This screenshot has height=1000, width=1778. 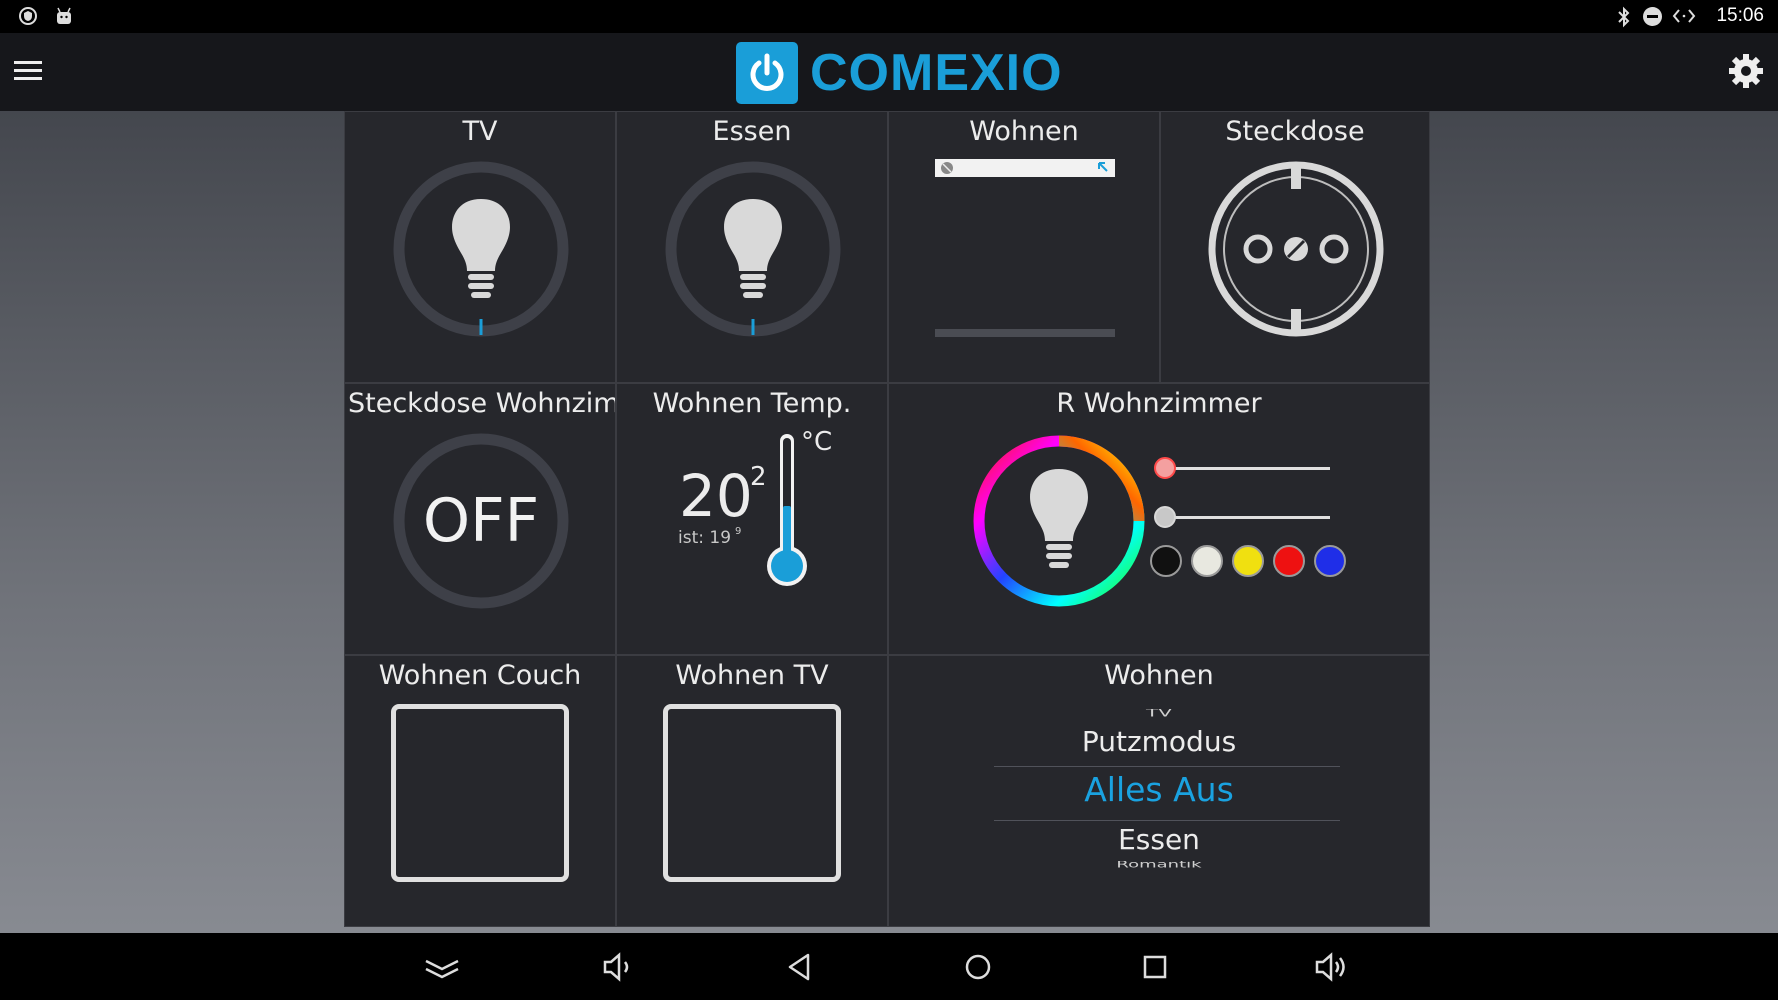 I want to click on tile-title: R Wohnzimmer, so click(x=1159, y=403).